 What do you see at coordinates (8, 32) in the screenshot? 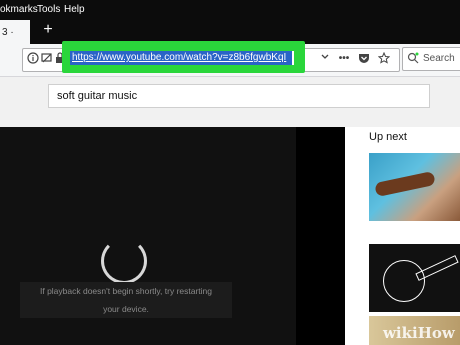
I see `tab-title: 3 ·` at bounding box center [8, 32].